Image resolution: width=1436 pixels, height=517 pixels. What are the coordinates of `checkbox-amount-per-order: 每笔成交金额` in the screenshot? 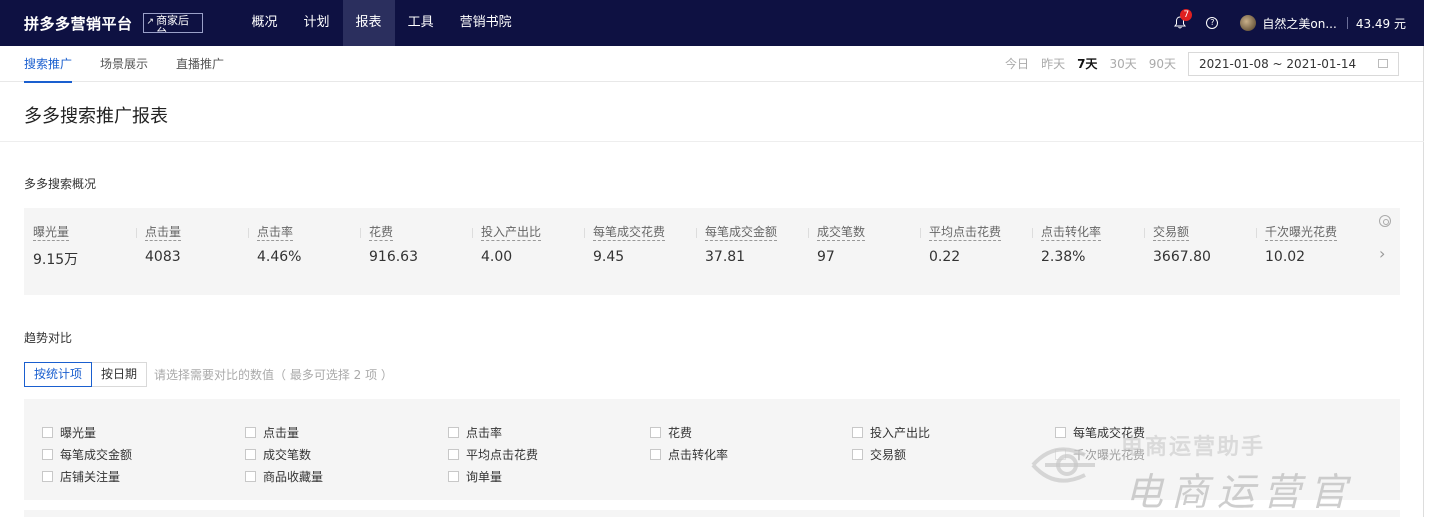 It's located at (87, 454).